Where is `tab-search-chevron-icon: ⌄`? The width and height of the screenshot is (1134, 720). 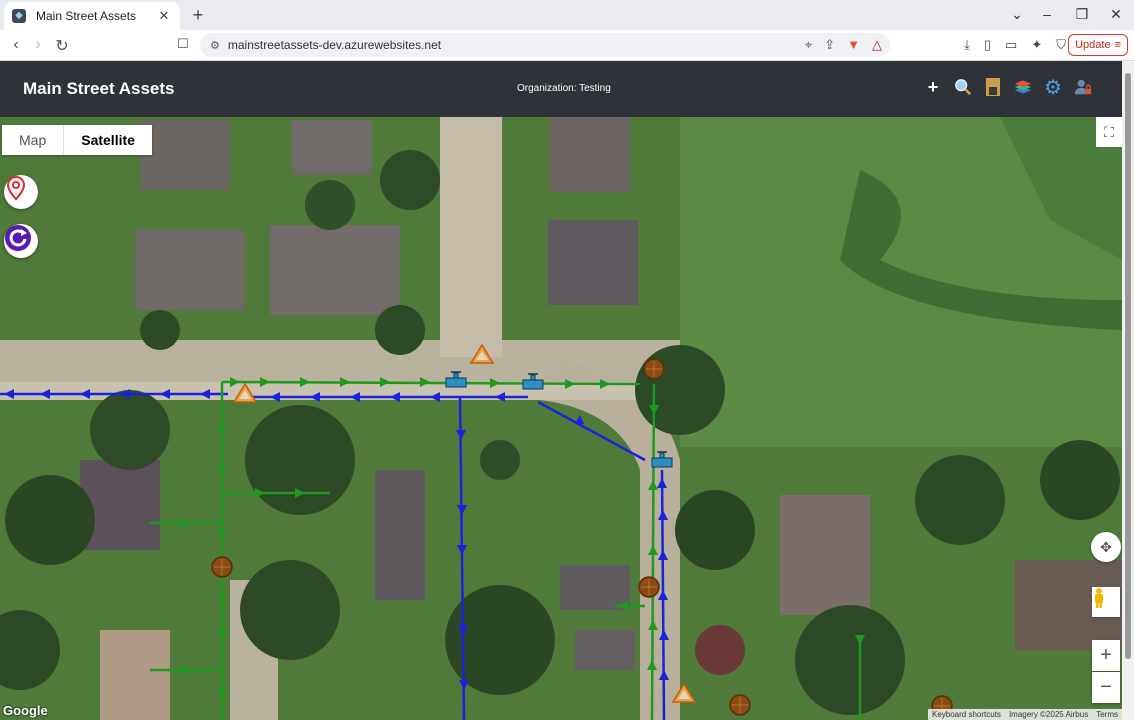
tab-search-chevron-icon: ⌄ is located at coordinates (1017, 14).